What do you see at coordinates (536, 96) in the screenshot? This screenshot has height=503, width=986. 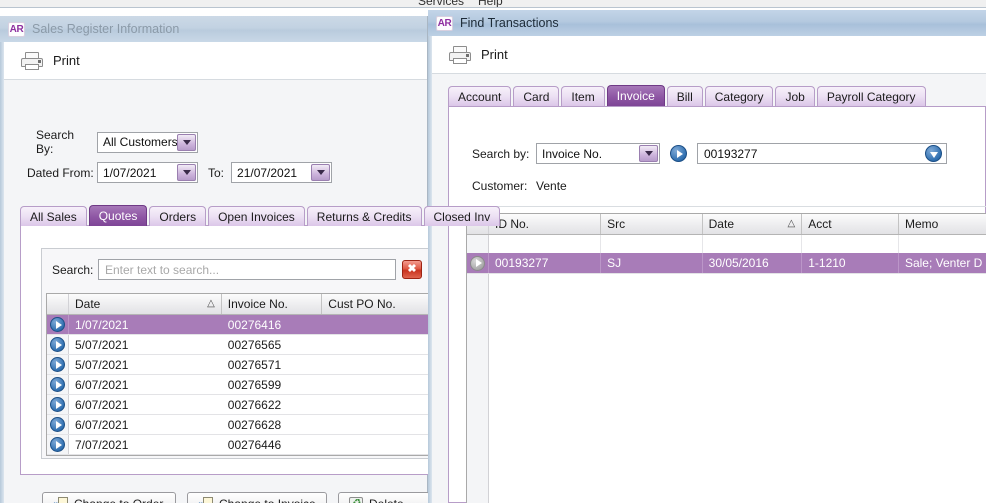 I see `tab-card: Card` at bounding box center [536, 96].